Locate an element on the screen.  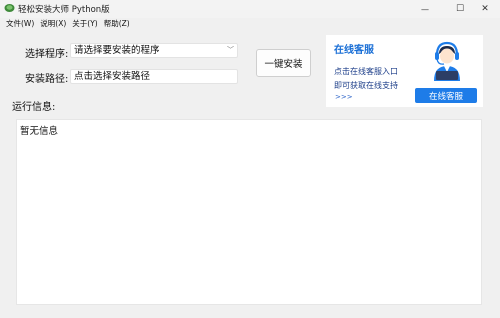
customer-service-icon is located at coordinates (447, 61).